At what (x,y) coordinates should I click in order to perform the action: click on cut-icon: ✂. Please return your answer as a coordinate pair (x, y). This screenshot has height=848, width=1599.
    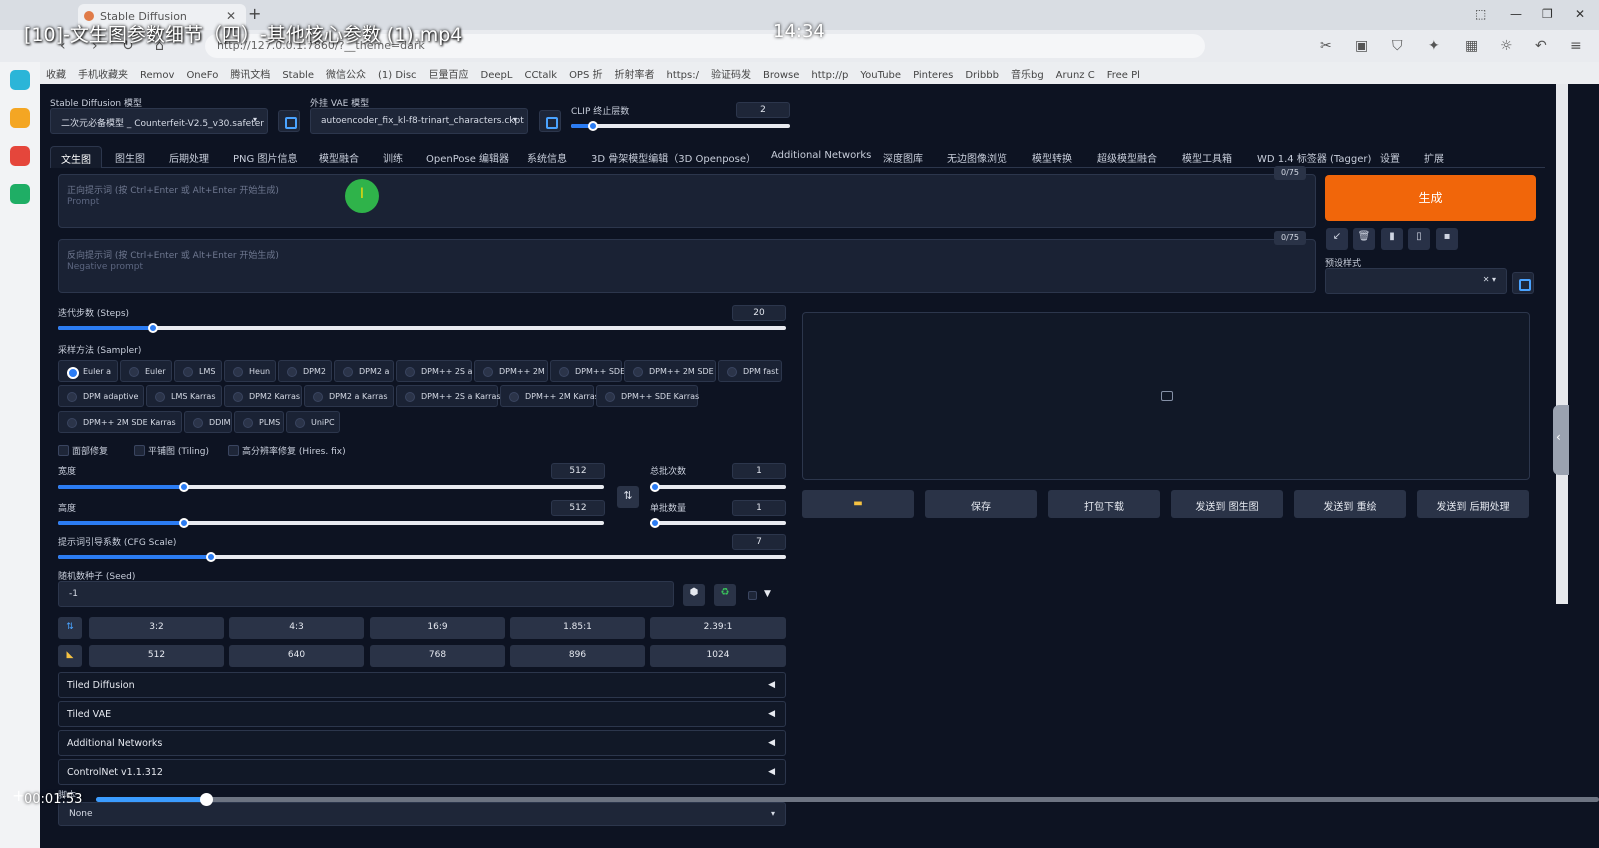
    Looking at the image, I should click on (1326, 46).